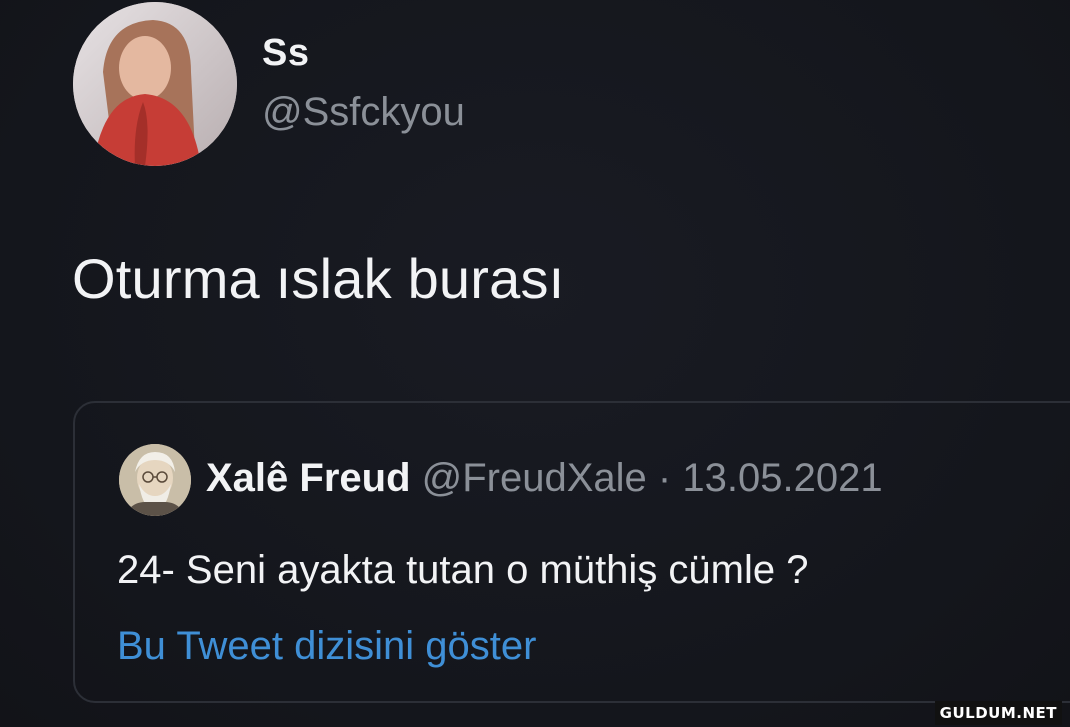 This screenshot has width=1070, height=727. I want to click on quoted-tweet-header: Xalê Freud @FreudXale · 13.05.2021, so click(544, 478).